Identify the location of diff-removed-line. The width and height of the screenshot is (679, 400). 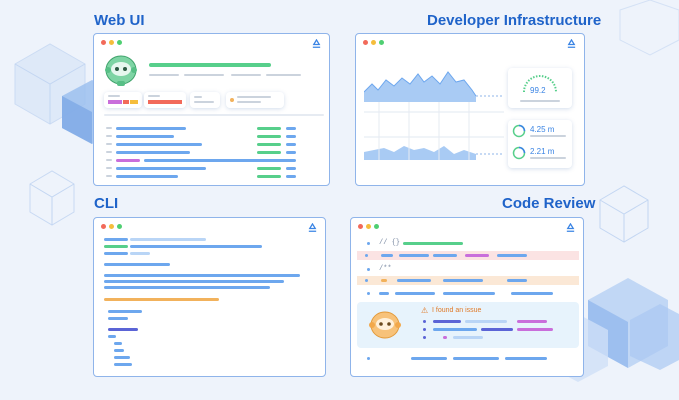
(468, 255).